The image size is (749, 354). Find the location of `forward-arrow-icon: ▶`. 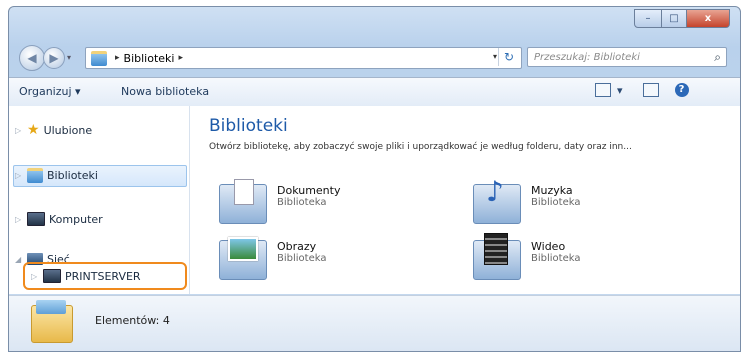

forward-arrow-icon: ▶ is located at coordinates (54, 58).